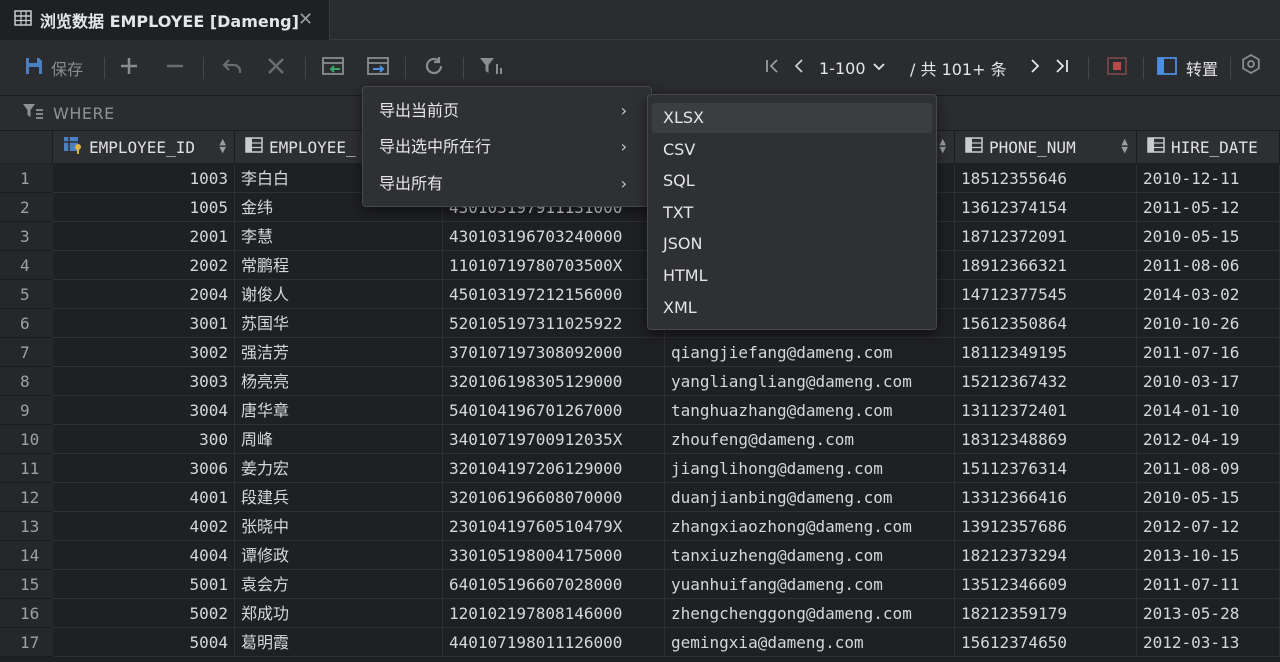  What do you see at coordinates (26, 294) in the screenshot?
I see `row-number: 5` at bounding box center [26, 294].